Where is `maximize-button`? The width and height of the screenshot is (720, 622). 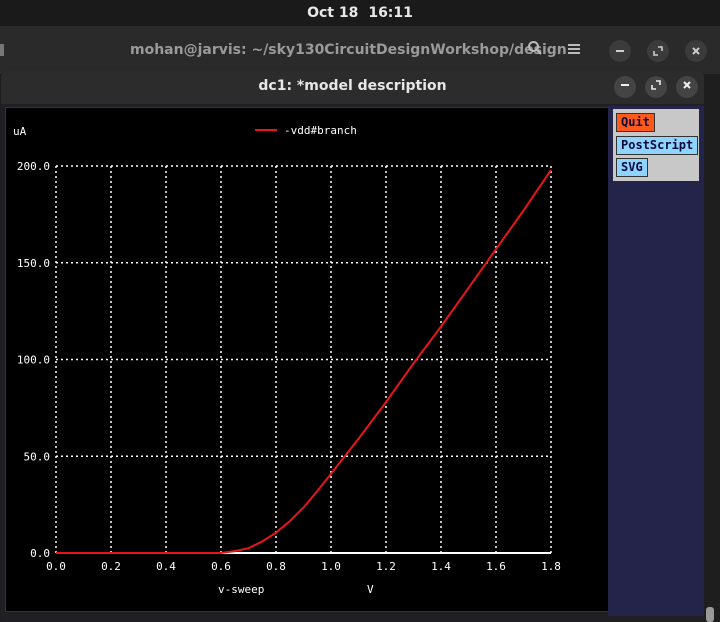
maximize-button is located at coordinates (656, 87).